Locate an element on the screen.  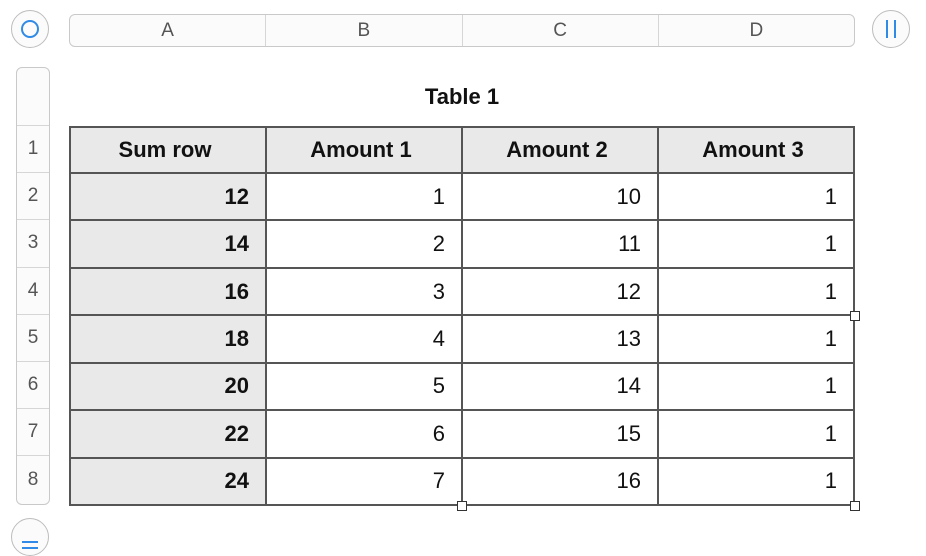
table-row: 20 5 14 1 is located at coordinates (462, 386).